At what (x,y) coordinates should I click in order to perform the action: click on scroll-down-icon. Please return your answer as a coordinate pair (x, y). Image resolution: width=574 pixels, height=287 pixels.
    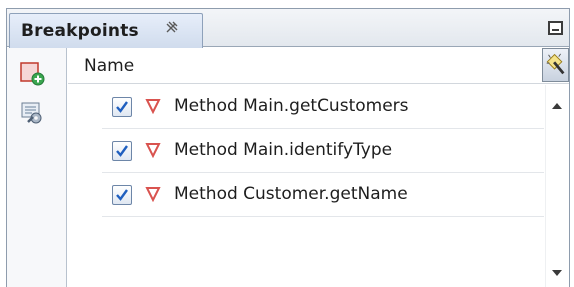
    Looking at the image, I should click on (557, 273).